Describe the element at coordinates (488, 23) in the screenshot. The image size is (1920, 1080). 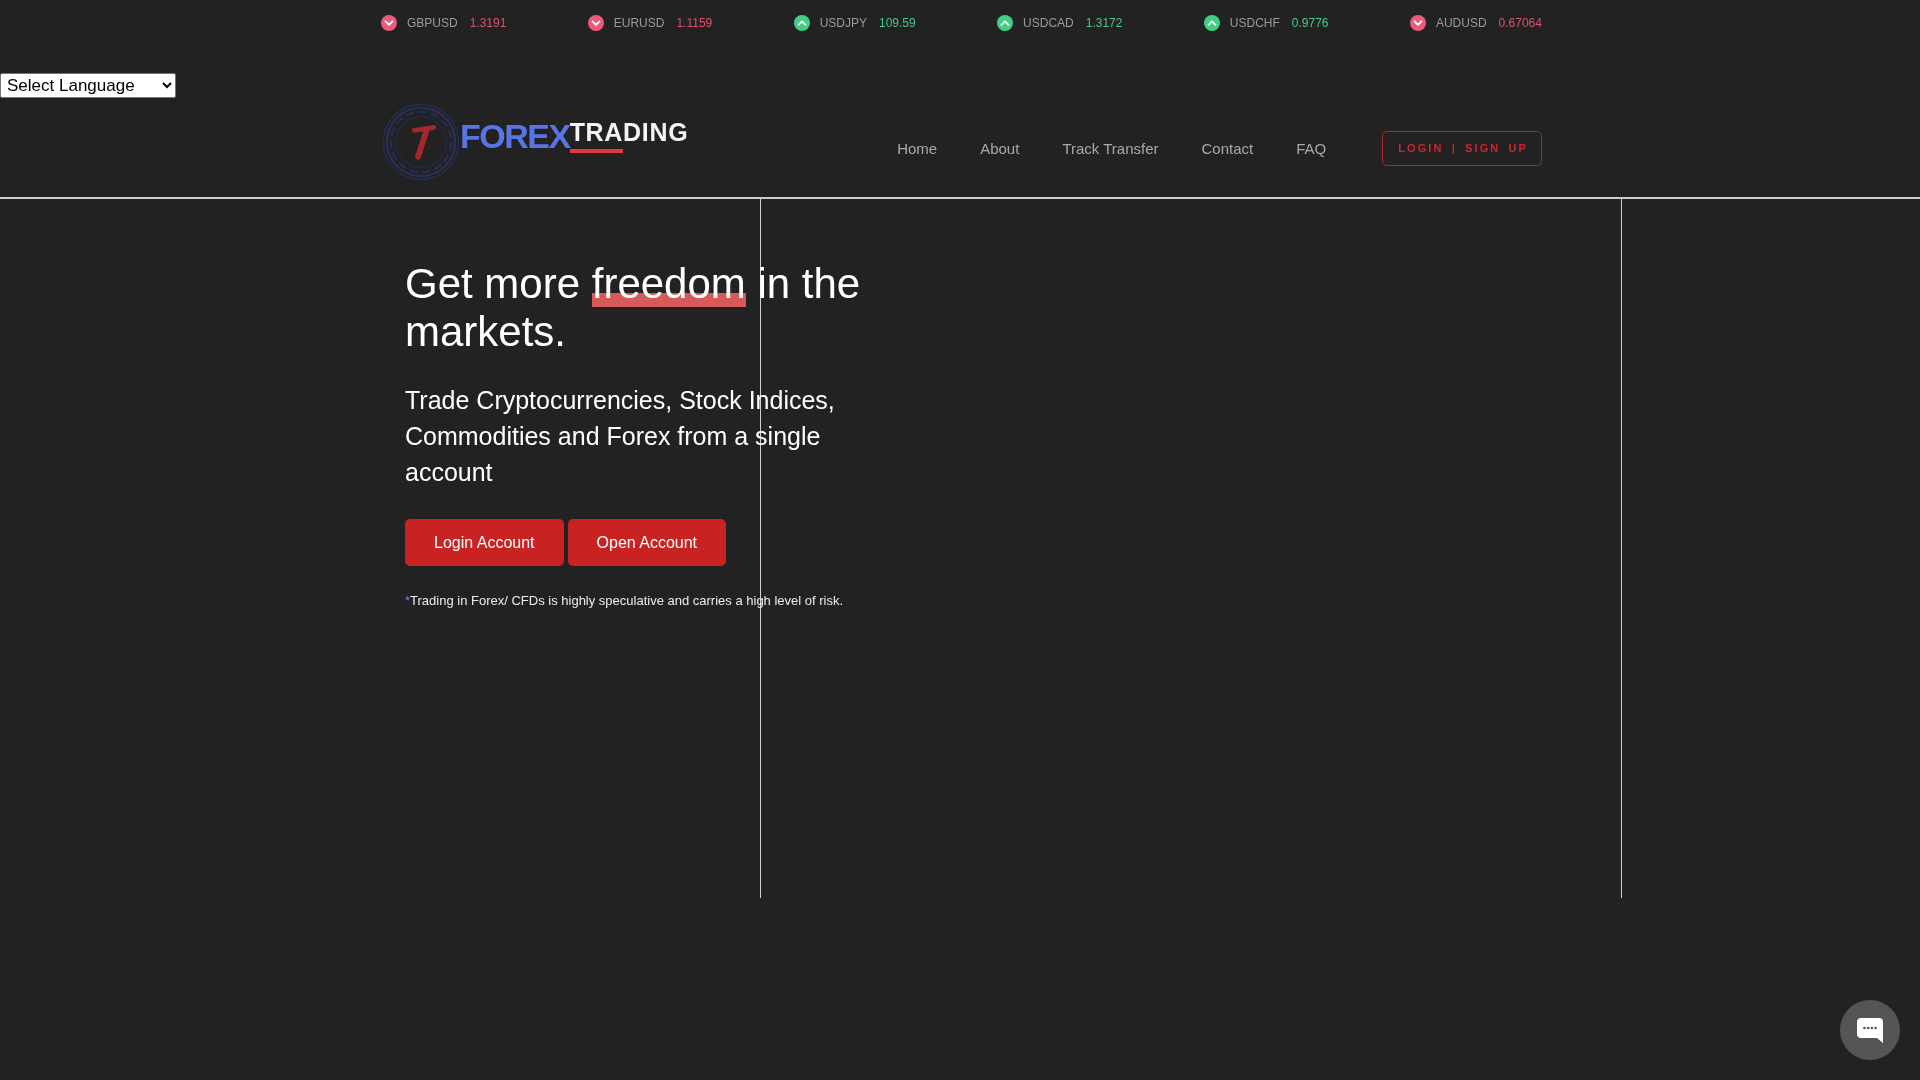
I see `price-value: 1.3191` at that location.